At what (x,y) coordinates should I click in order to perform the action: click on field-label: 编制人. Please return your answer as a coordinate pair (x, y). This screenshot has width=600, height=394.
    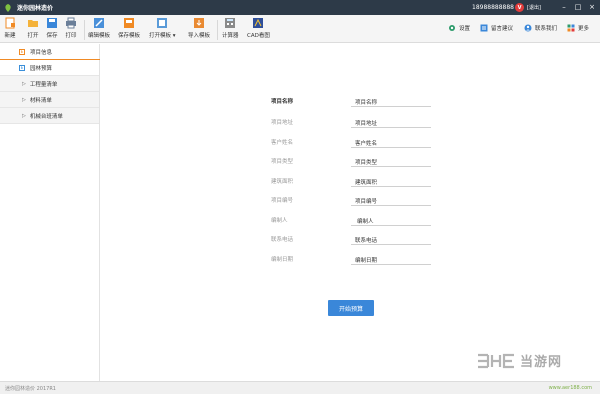
    Looking at the image, I should click on (279, 221).